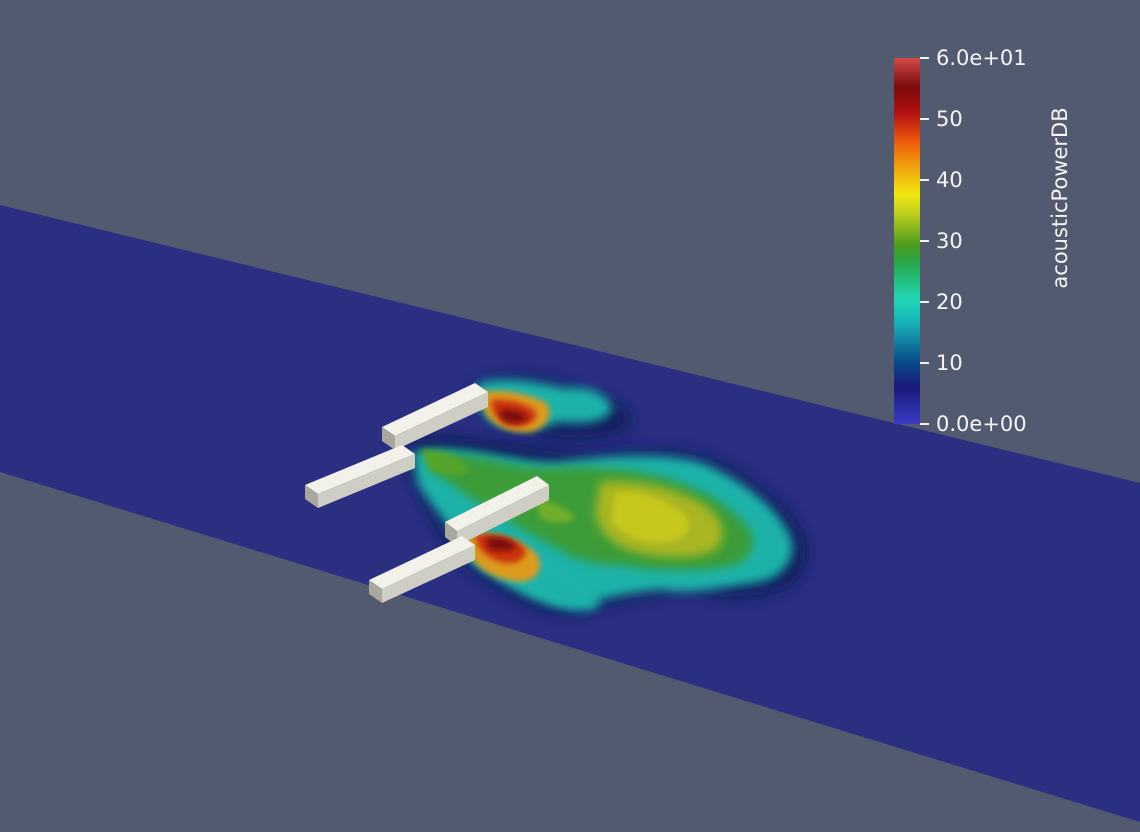 This screenshot has height=832, width=1140. What do you see at coordinates (1060, 198) in the screenshot?
I see `color-scale-title: acousticPowerDB` at bounding box center [1060, 198].